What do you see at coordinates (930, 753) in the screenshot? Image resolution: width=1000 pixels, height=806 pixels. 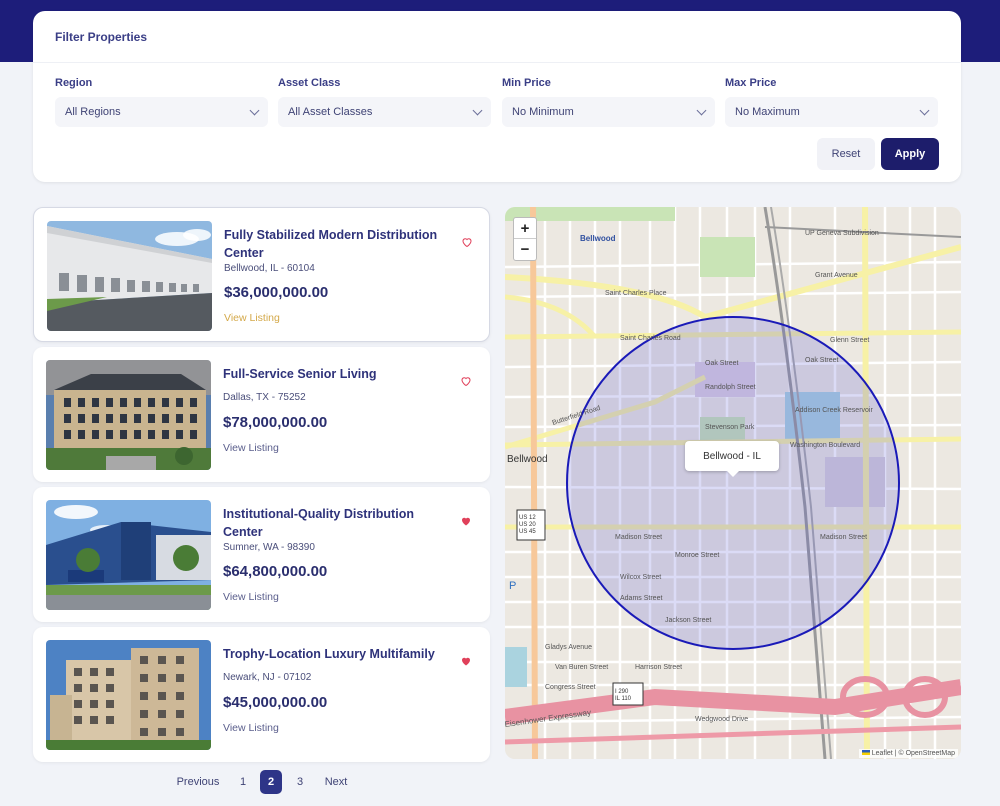 I see `osm-link: OpenStreetMap` at bounding box center [930, 753].